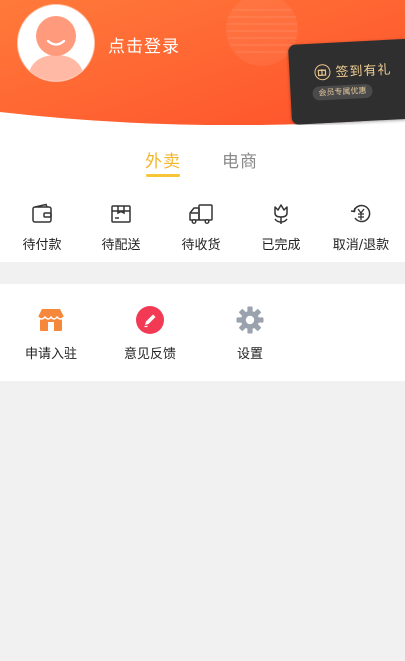  What do you see at coordinates (281, 229) in the screenshot?
I see `order-completed: 已完成` at bounding box center [281, 229].